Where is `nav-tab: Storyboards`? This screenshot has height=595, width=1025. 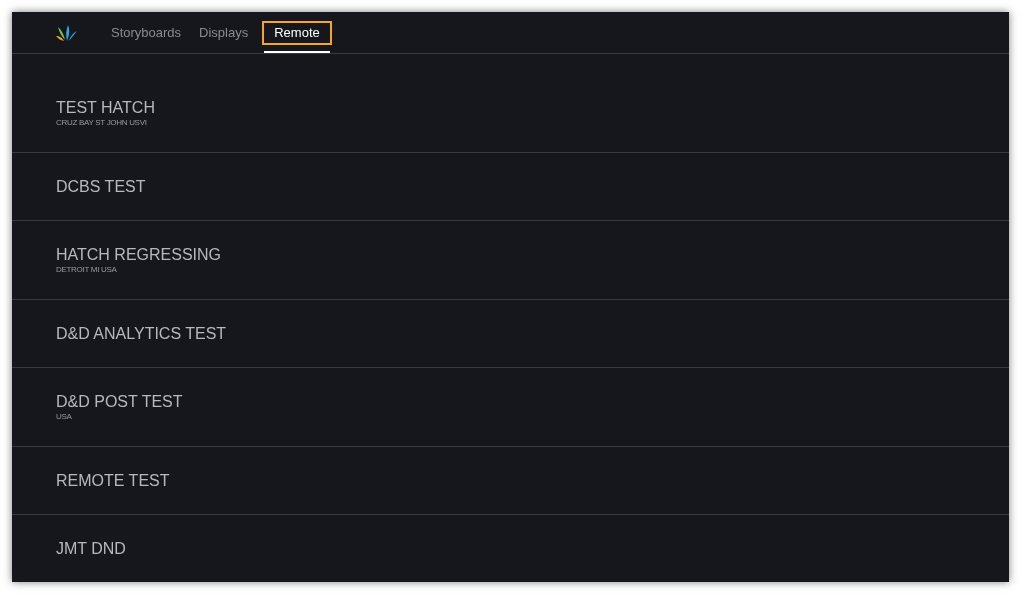 nav-tab: Storyboards is located at coordinates (146, 32).